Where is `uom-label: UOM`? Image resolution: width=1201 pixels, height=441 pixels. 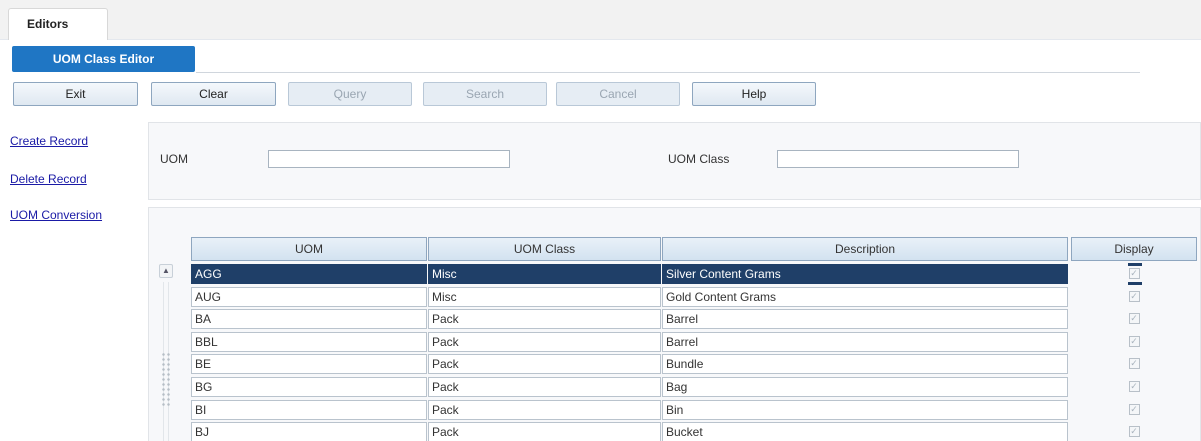
uom-label: UOM is located at coordinates (174, 159).